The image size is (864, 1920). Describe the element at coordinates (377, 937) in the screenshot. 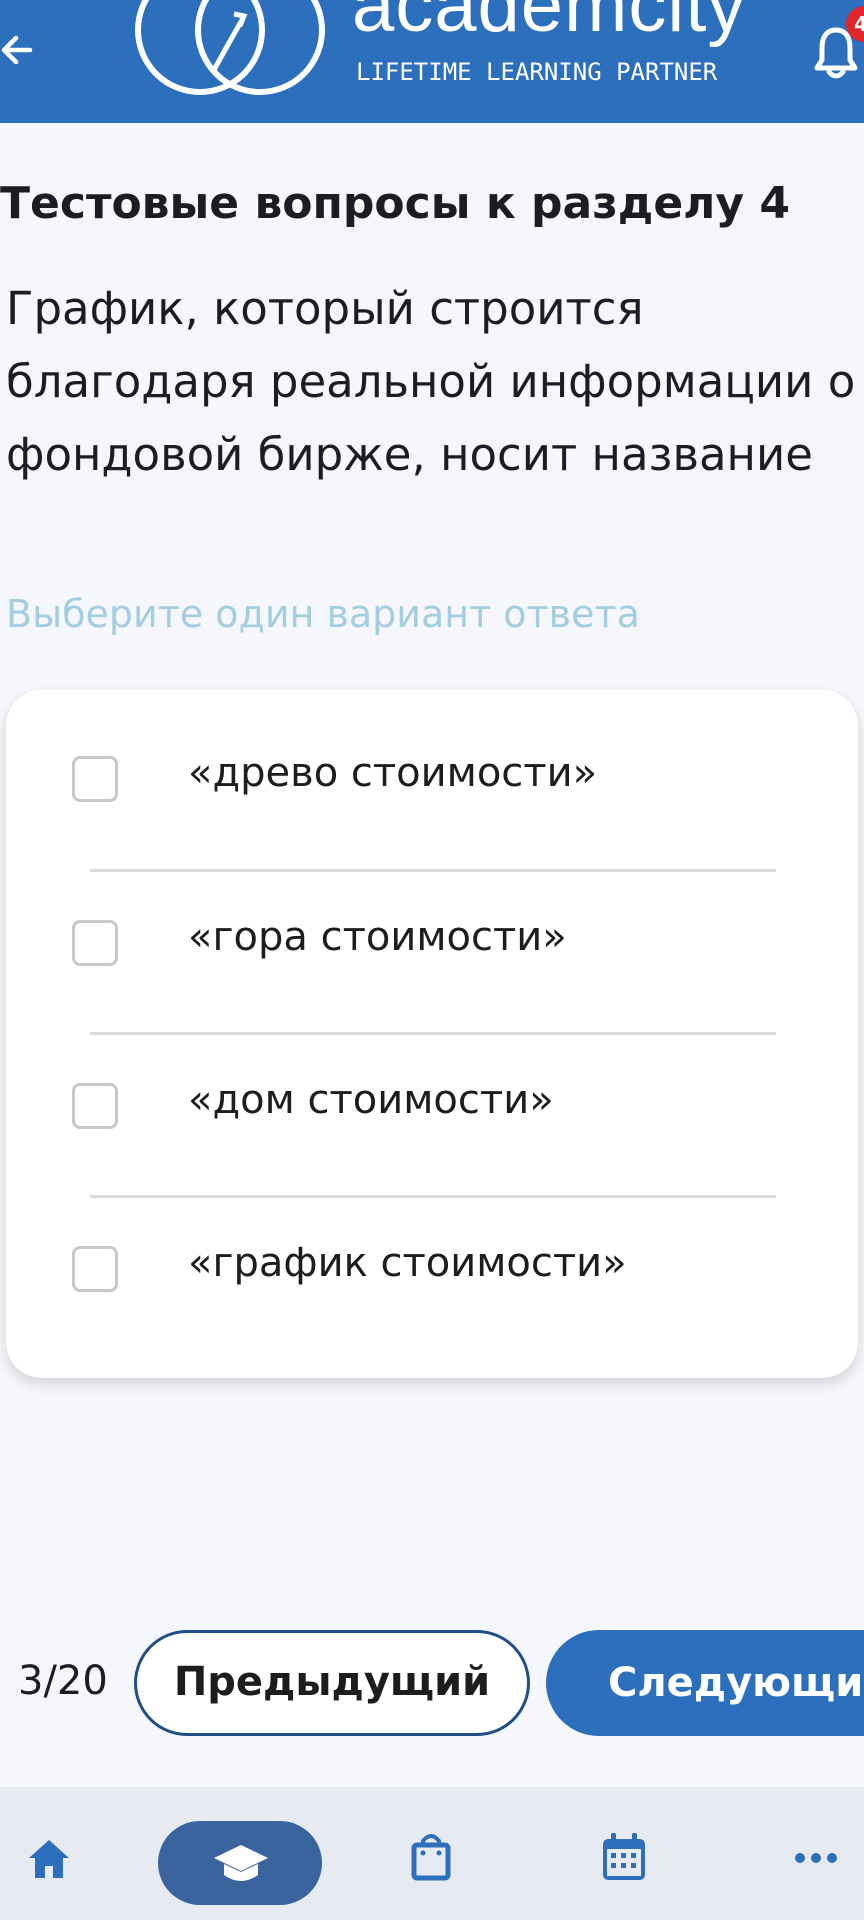

I see `answer-option-label: «гора стоимости»` at that location.